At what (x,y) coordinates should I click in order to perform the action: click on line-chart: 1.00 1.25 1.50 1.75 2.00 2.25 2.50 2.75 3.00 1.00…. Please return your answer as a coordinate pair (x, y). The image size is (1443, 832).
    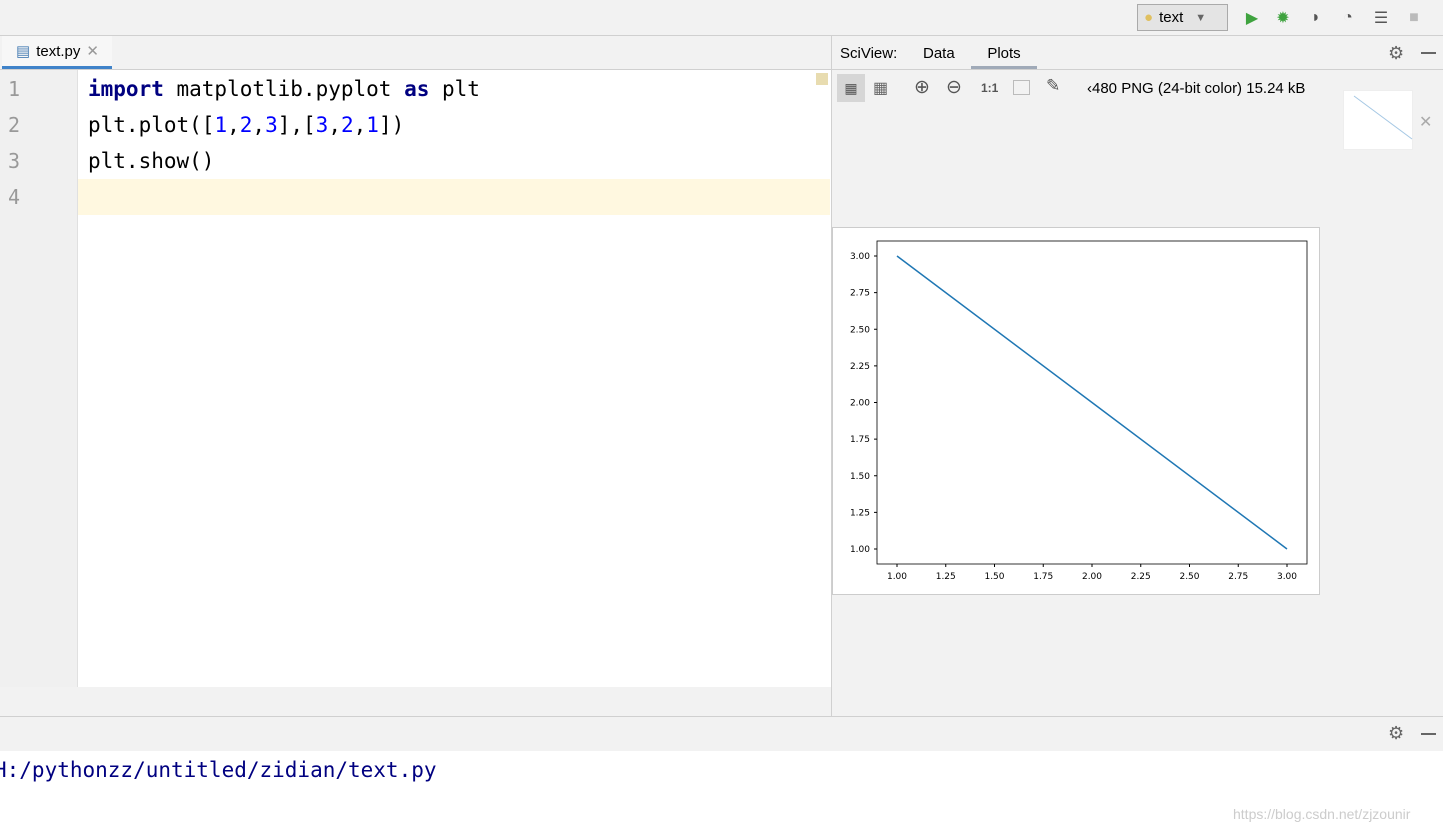
    Looking at the image, I should click on (1079, 411).